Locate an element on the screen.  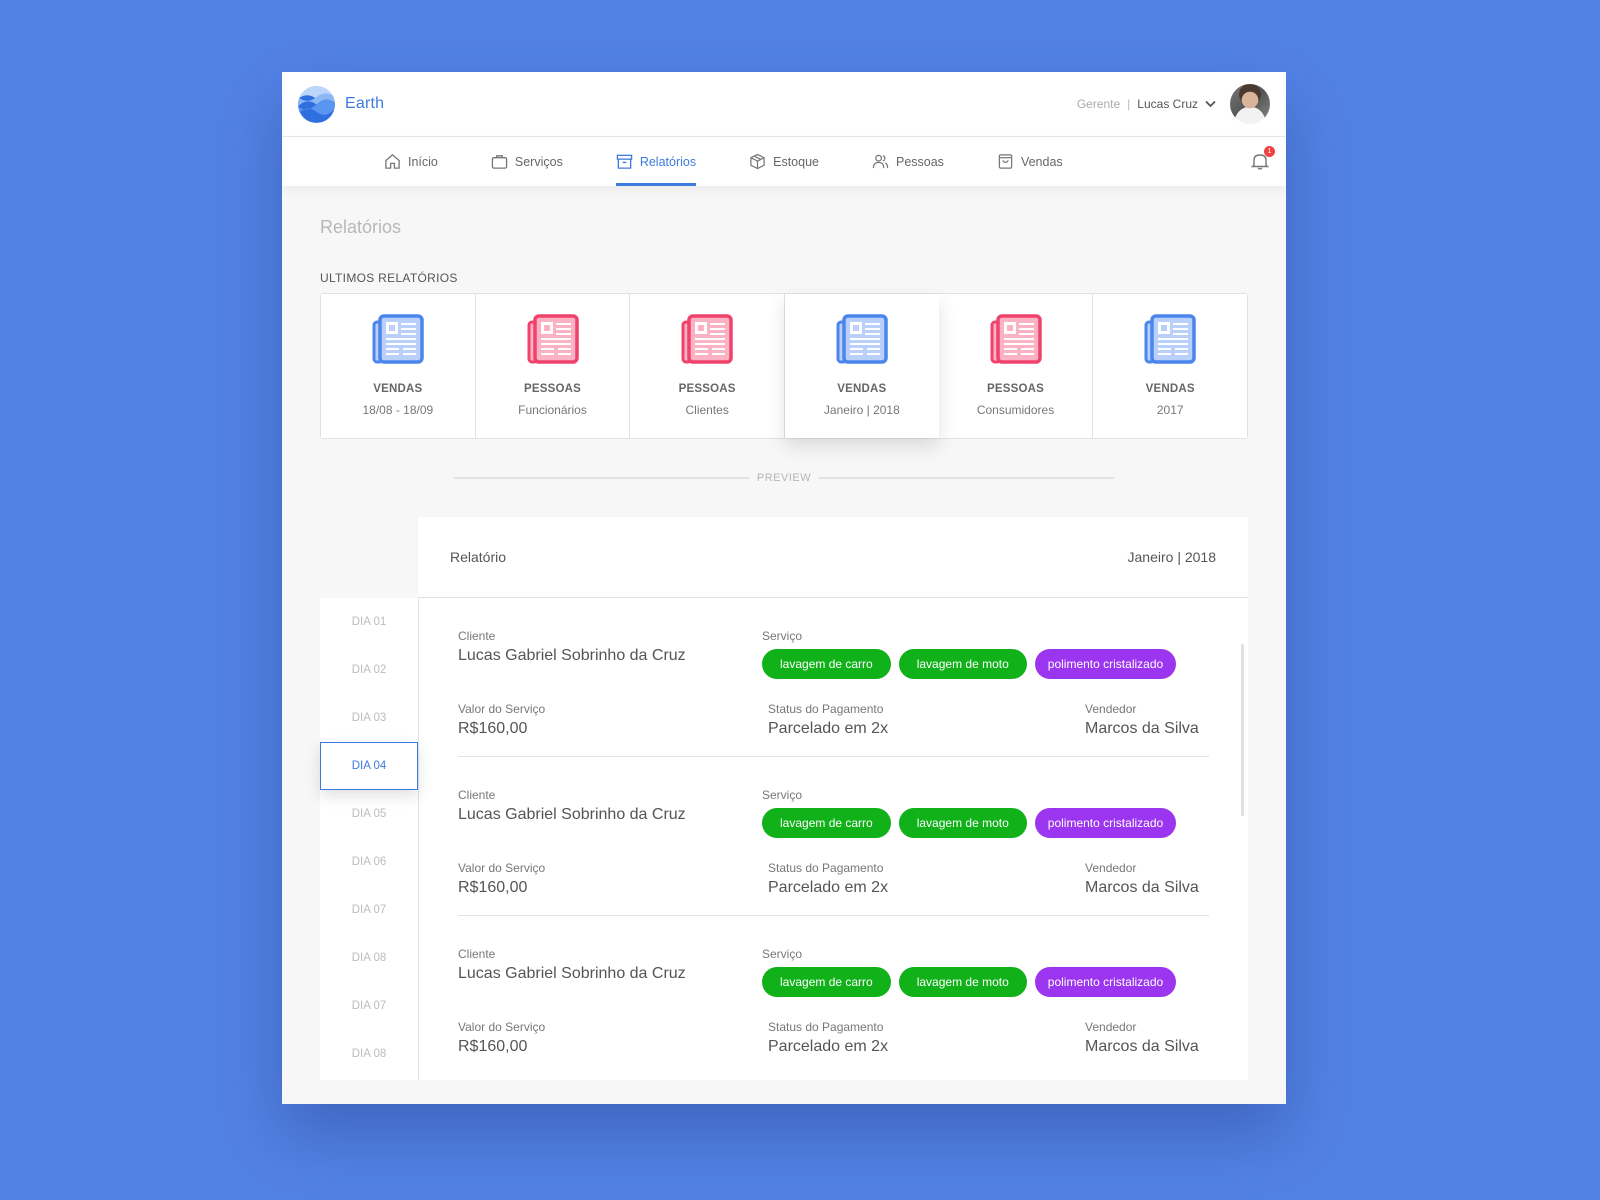
scrollbar is located at coordinates (1242, 730).